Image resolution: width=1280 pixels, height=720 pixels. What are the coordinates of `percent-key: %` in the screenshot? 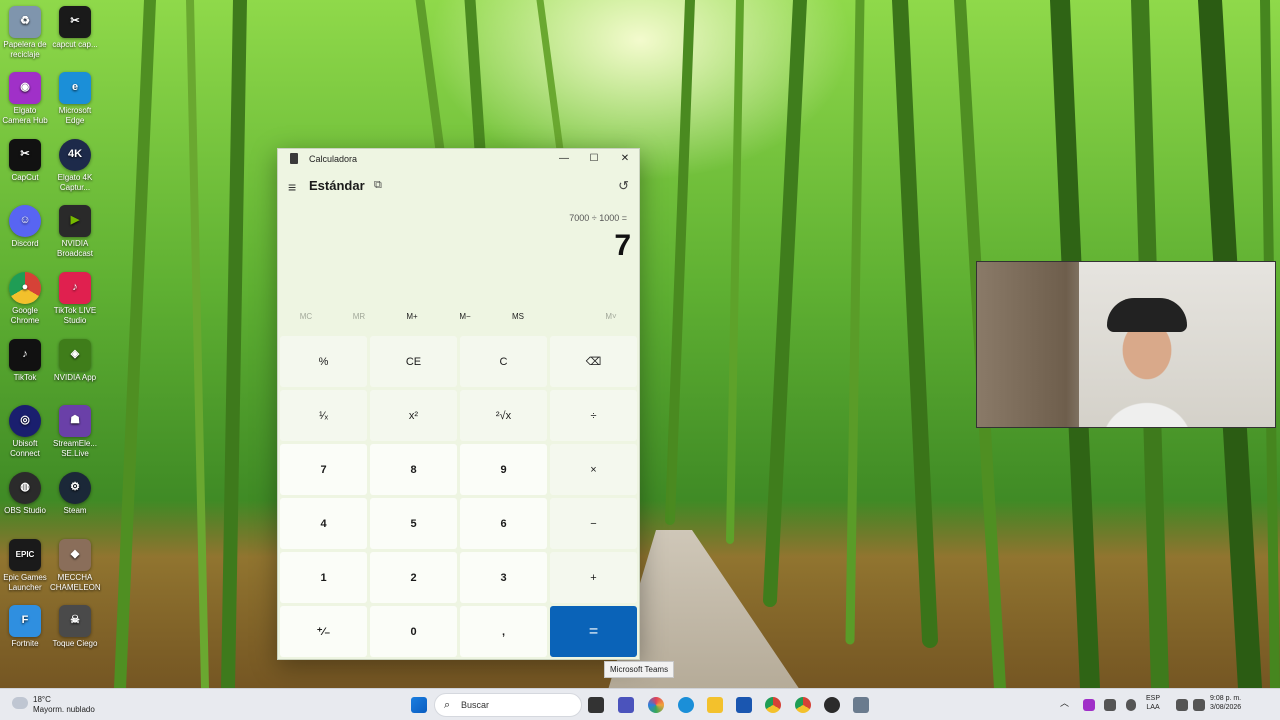 It's located at (323, 361).